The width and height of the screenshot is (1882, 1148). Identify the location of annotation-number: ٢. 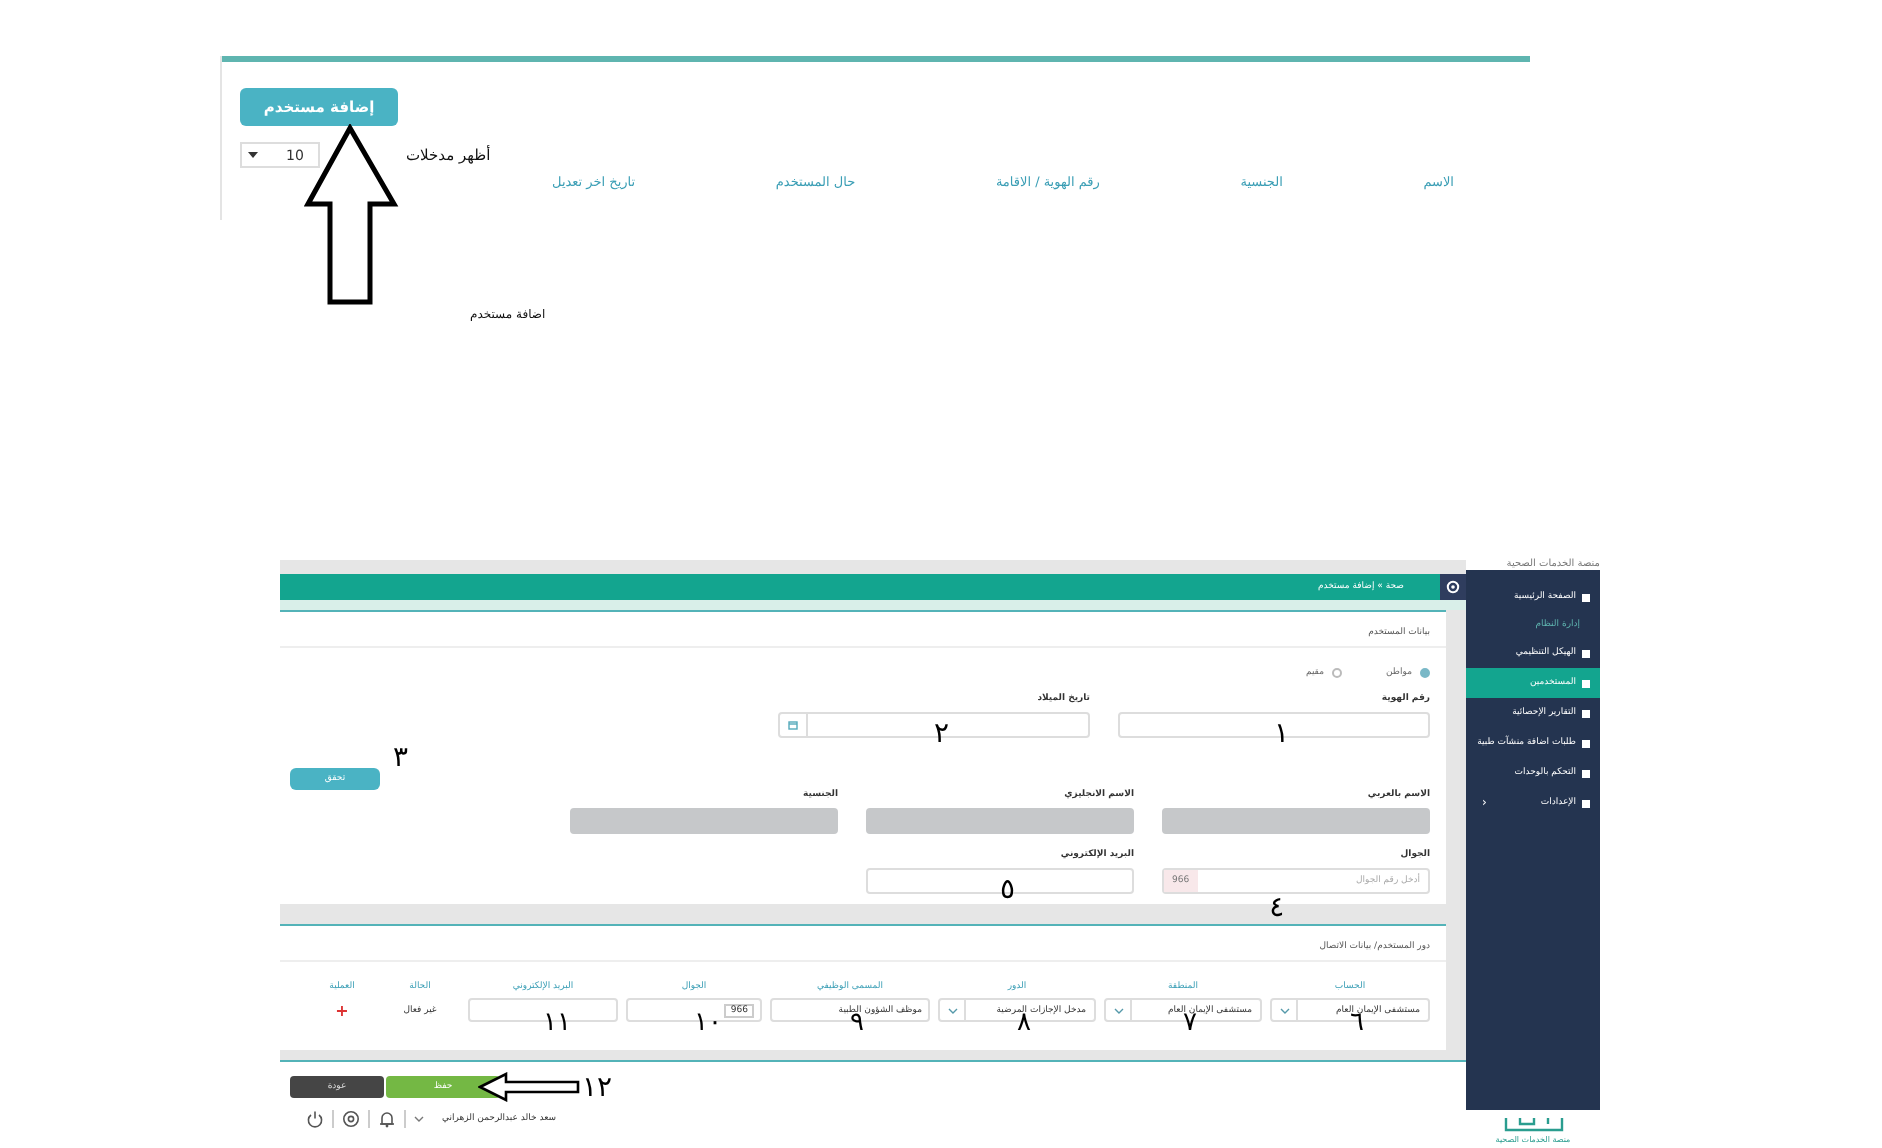
(942, 734).